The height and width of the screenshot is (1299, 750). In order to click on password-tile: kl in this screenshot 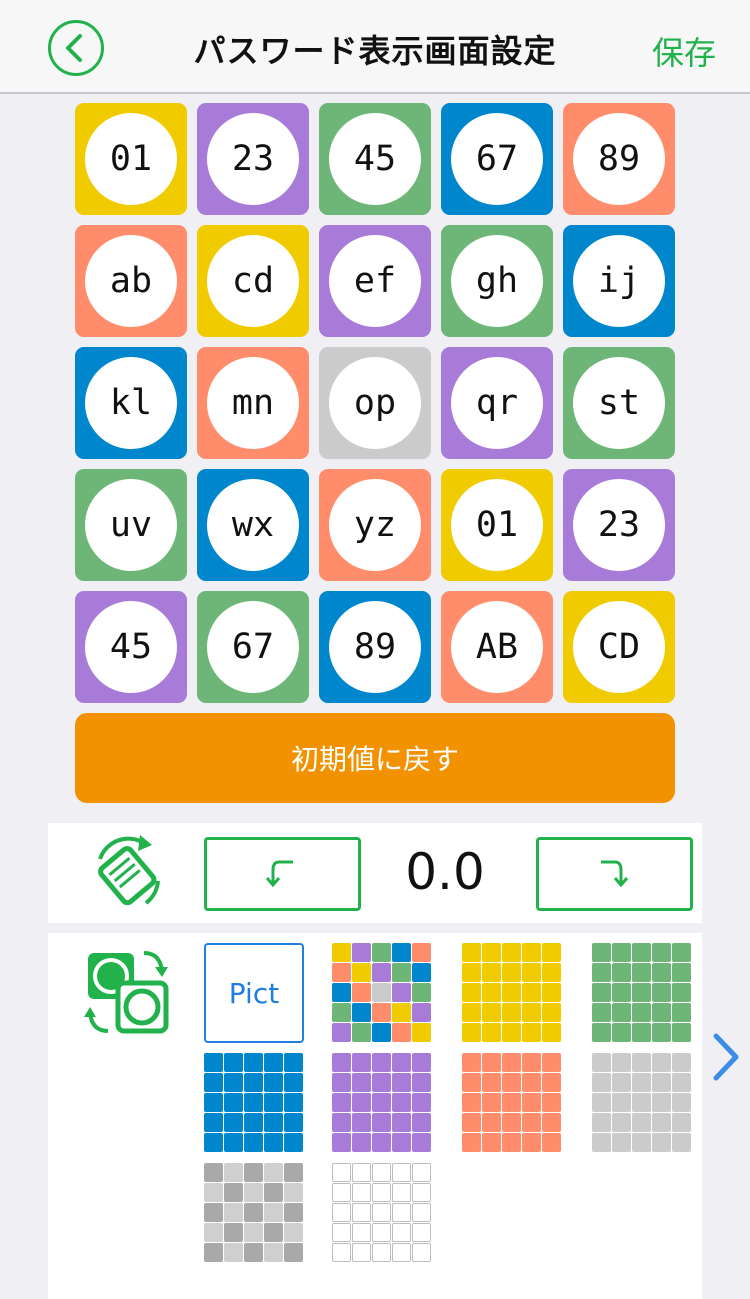, I will do `click(131, 403)`.